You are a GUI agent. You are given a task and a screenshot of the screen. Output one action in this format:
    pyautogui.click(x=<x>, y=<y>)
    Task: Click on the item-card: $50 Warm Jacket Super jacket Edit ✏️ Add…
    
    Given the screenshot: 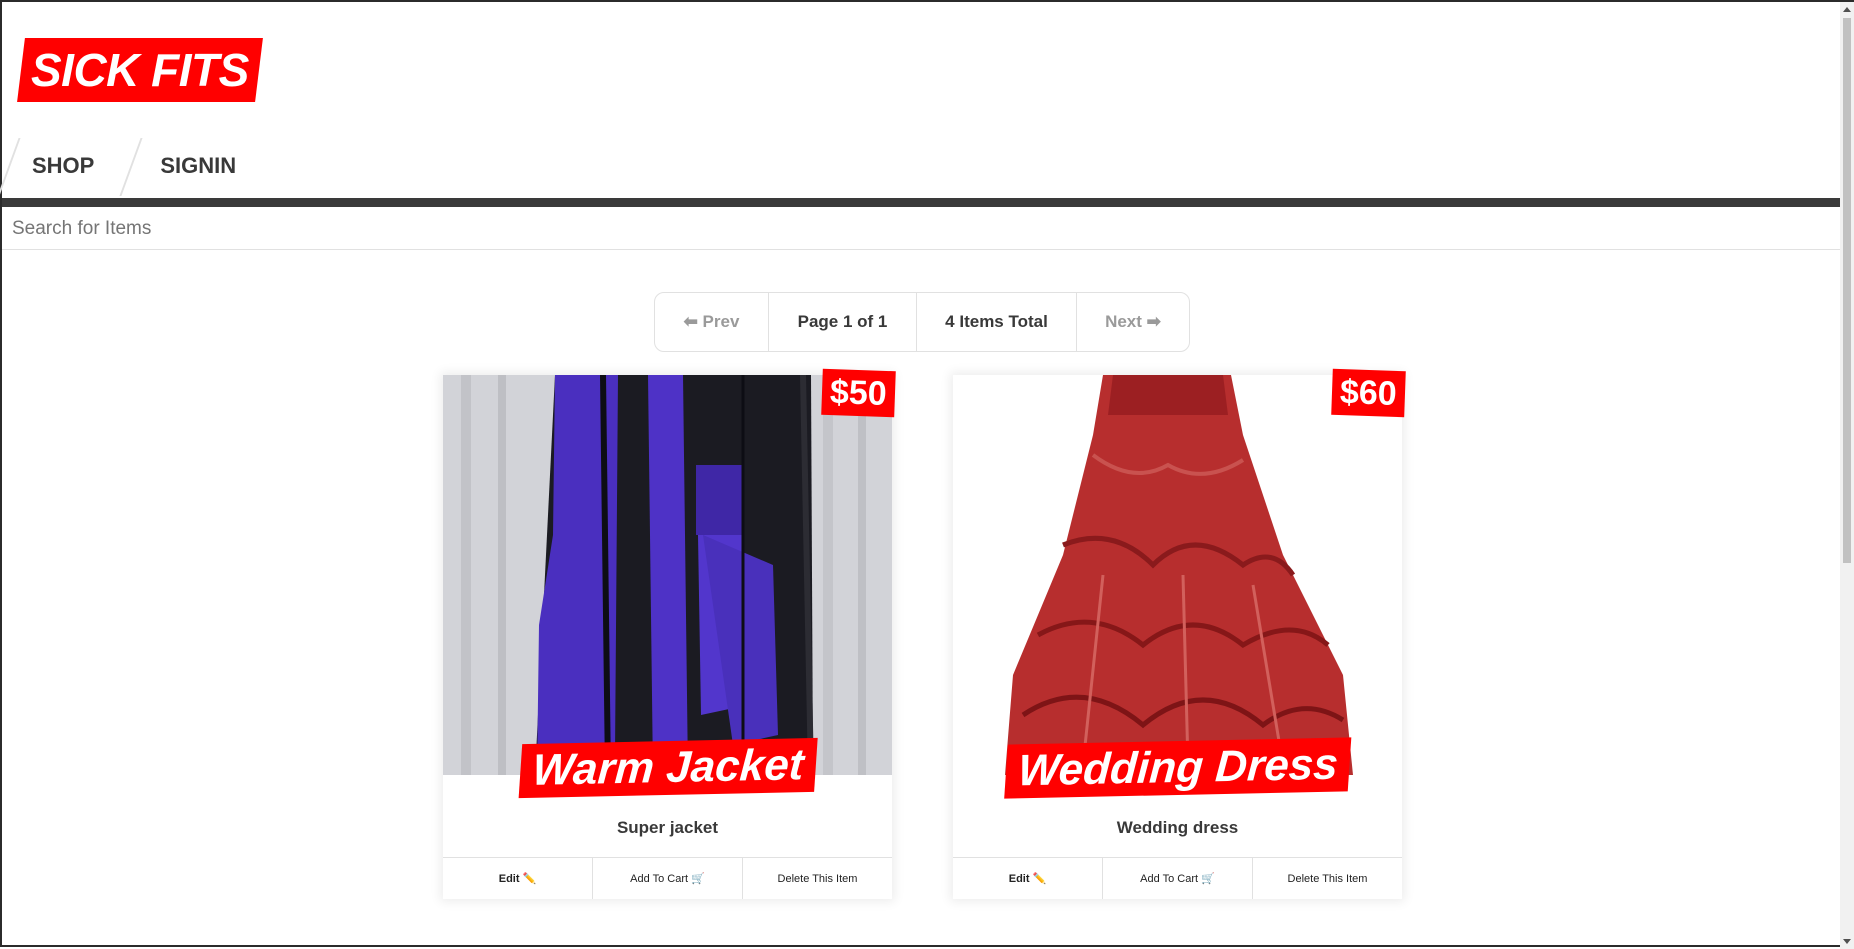 What is the action you would take?
    pyautogui.click(x=669, y=633)
    